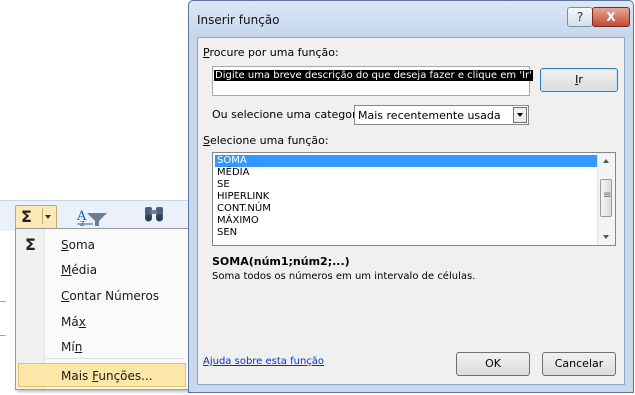  I want to click on cancel-button: Cancelar, so click(579, 364).